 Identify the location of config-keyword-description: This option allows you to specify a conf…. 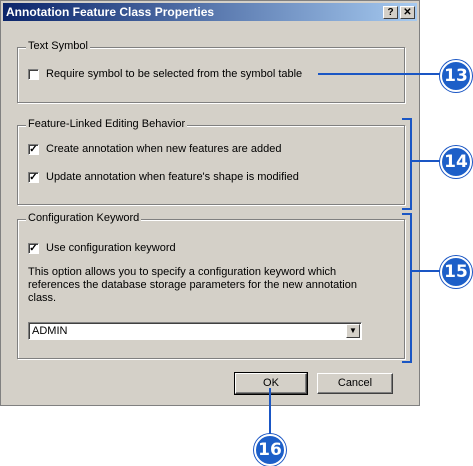
(192, 285).